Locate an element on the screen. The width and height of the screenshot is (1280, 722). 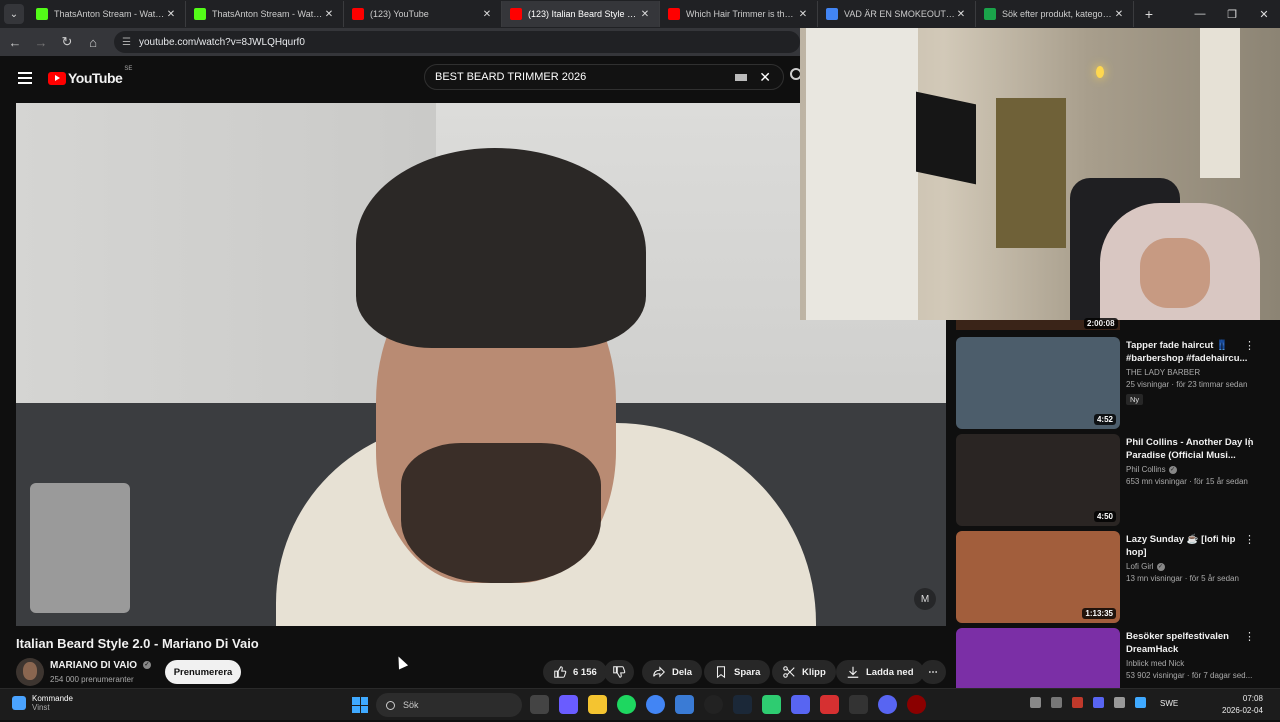
subscribe-button: Prenumerera is located at coordinates (203, 672).